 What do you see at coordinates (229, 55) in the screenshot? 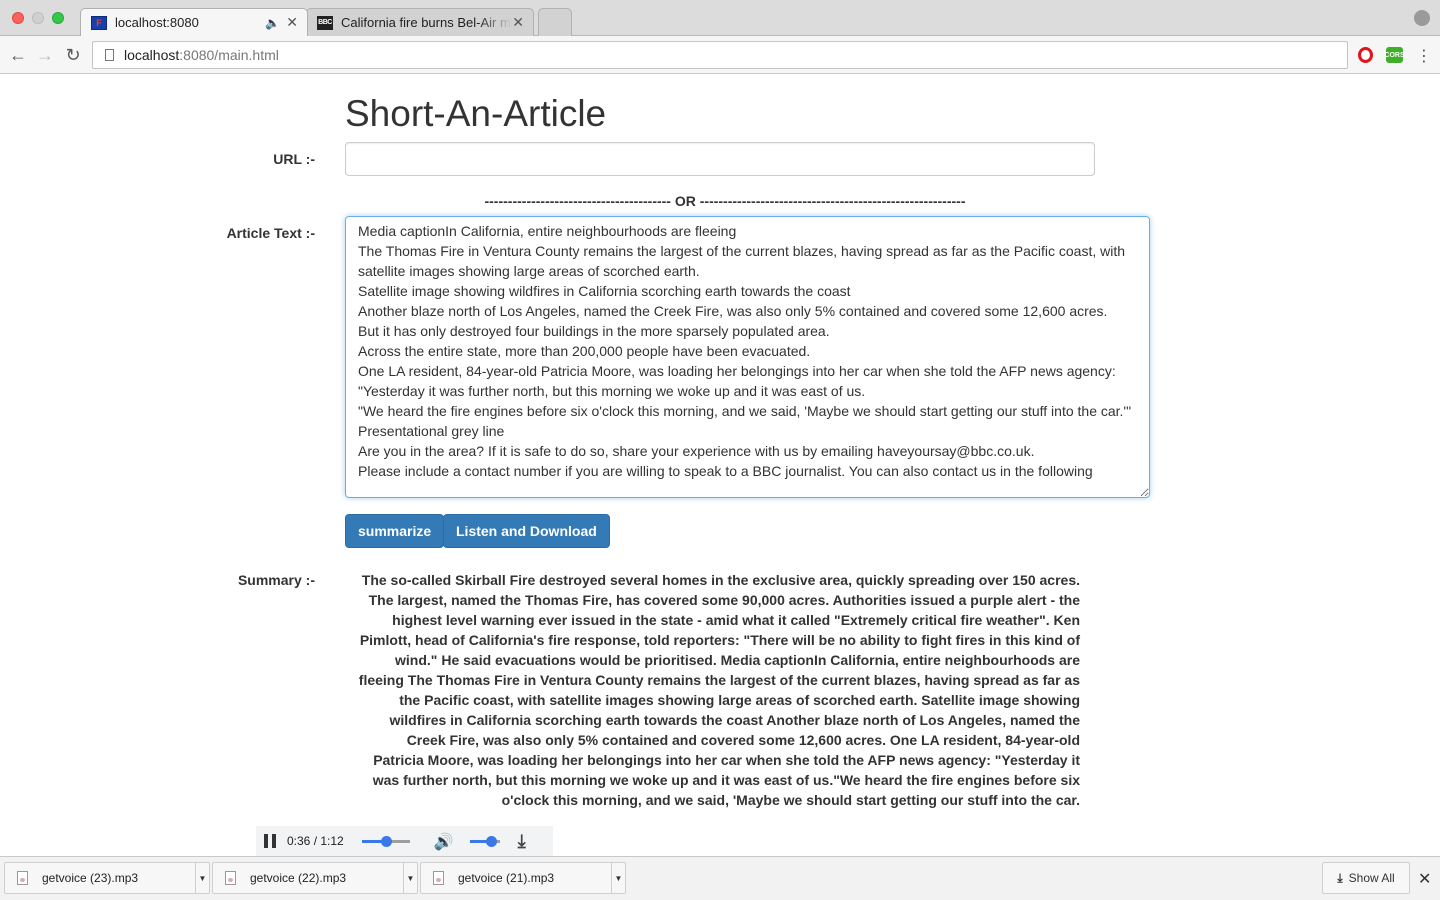
I see `url-path: :8080/main.html` at bounding box center [229, 55].